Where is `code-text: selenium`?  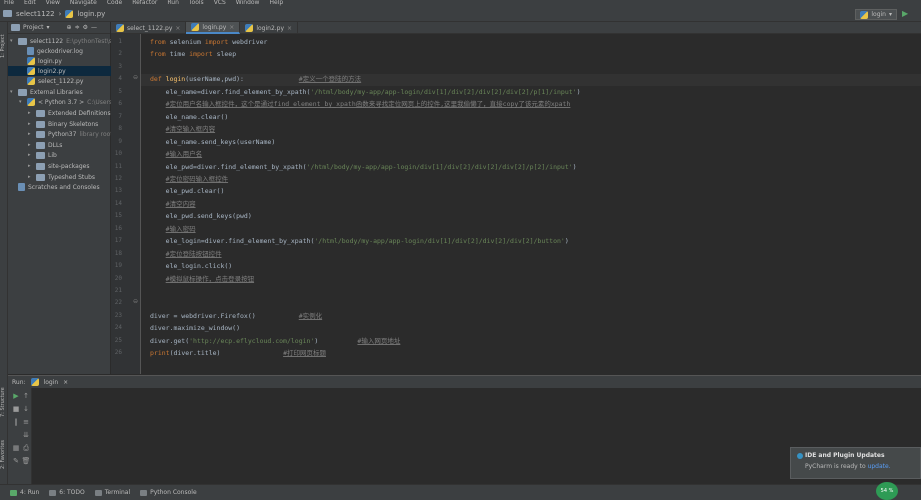 code-text: selenium is located at coordinates (187, 42).